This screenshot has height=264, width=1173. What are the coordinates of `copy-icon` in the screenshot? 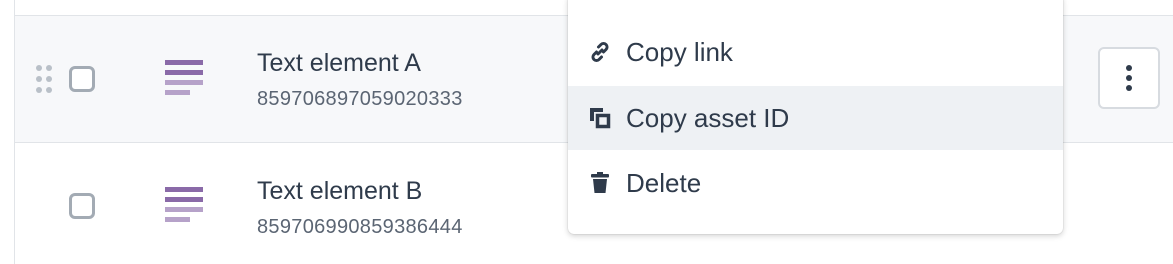 It's located at (600, 118).